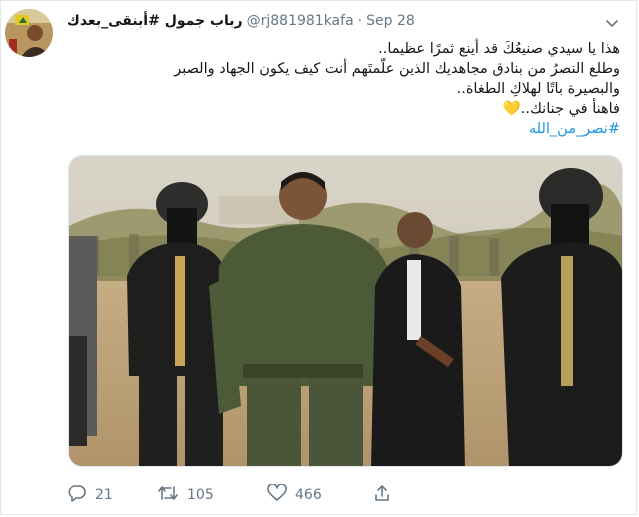 The image size is (639, 517). I want to click on reply-button: 21, so click(112, 495).